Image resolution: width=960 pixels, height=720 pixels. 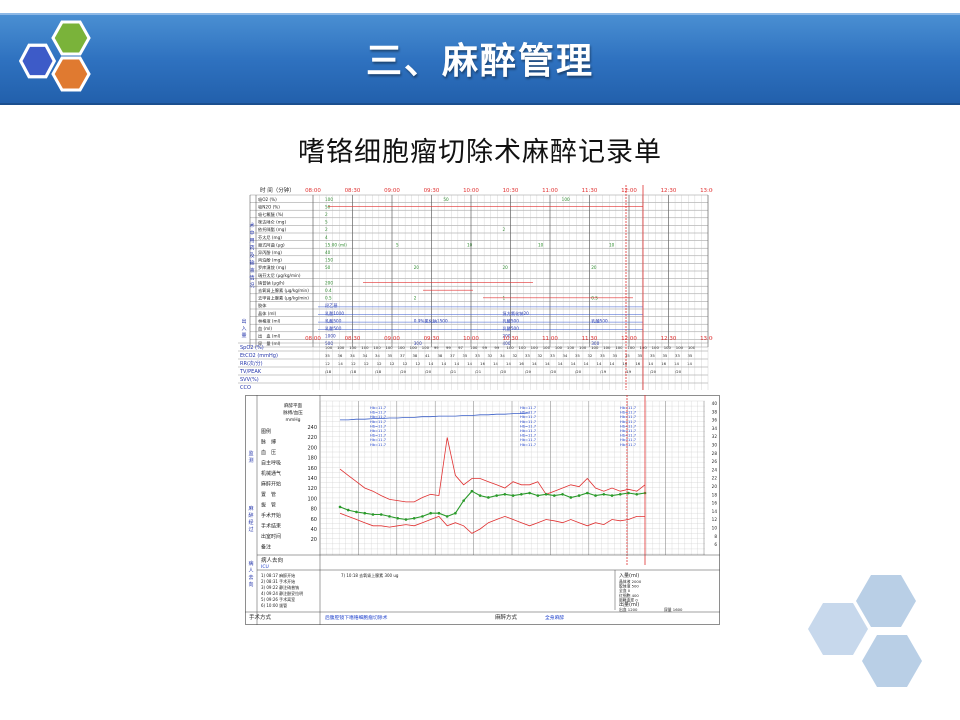 I want to click on destination-value: ICU, so click(x=265, y=567).